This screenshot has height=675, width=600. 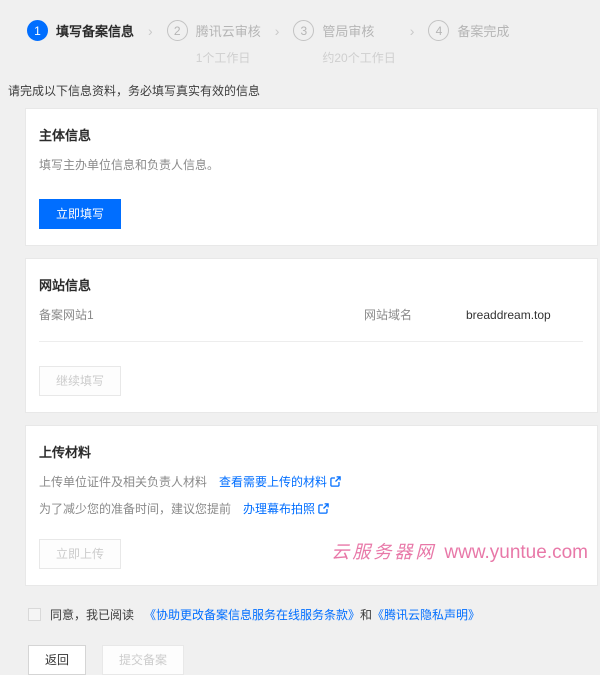 I want to click on upload-card-title: 上传材料, so click(x=65, y=452).